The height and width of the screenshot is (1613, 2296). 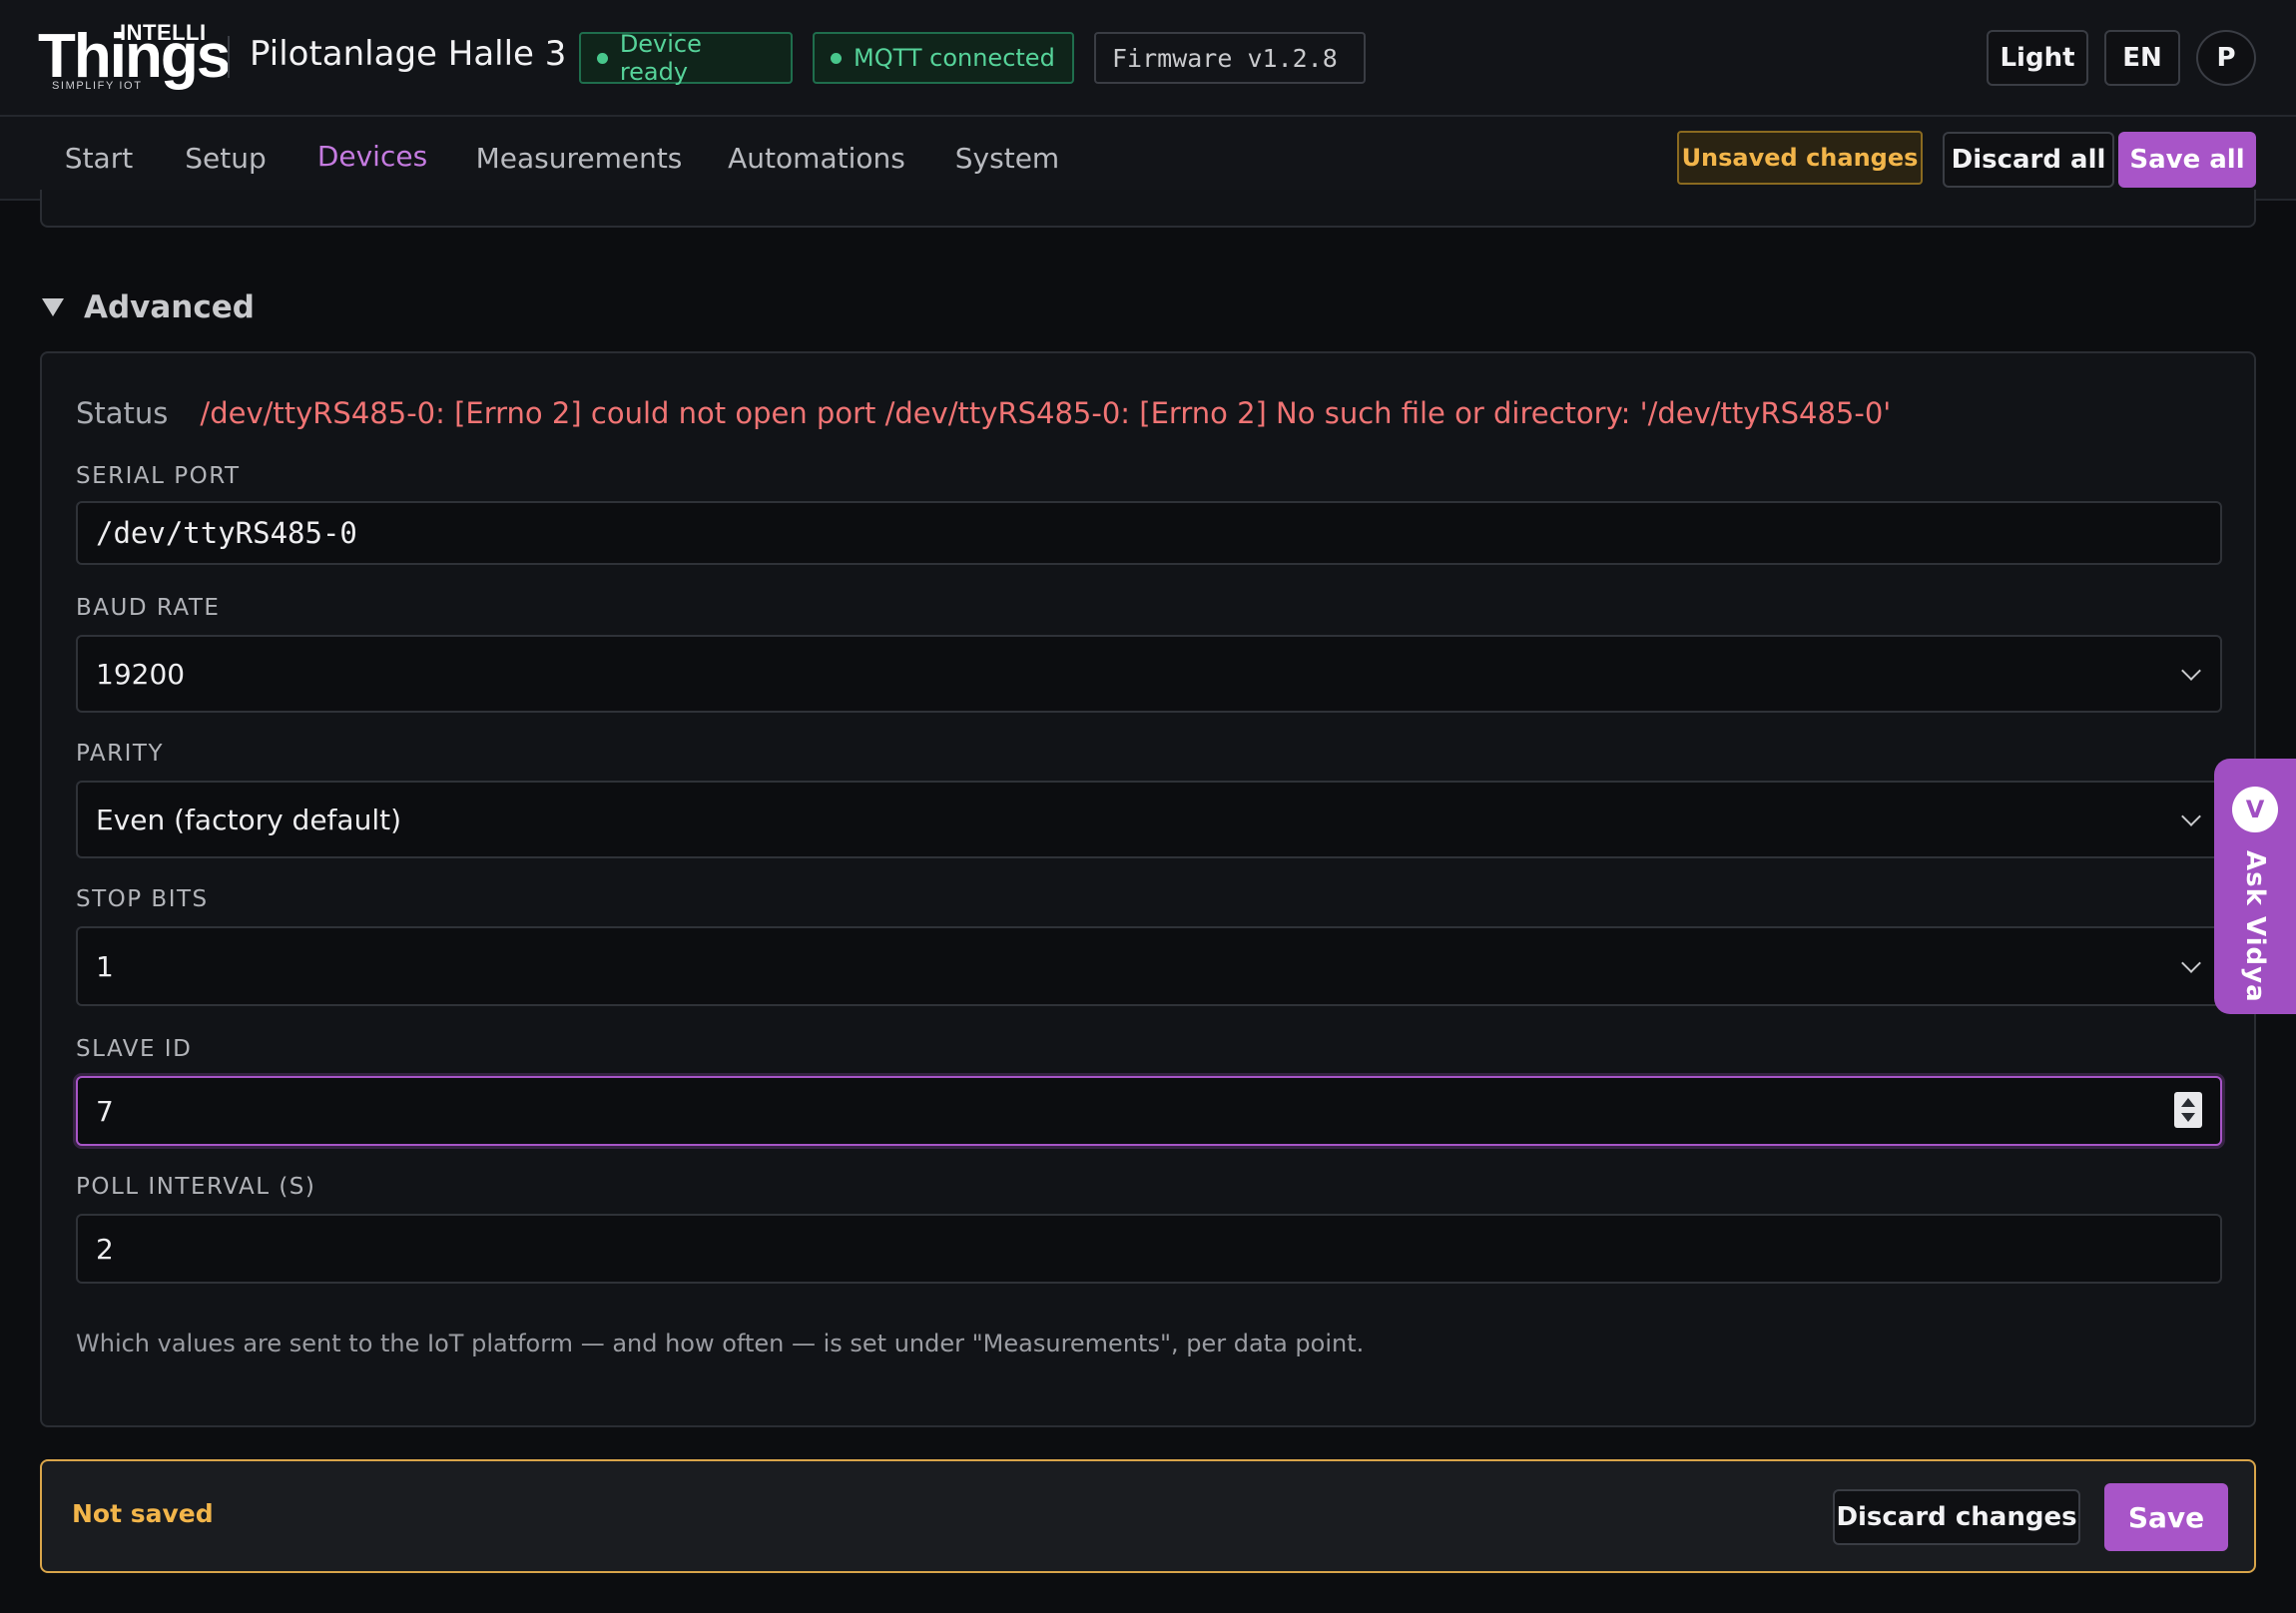 I want to click on stop-bits-select: 1, so click(x=1149, y=966).